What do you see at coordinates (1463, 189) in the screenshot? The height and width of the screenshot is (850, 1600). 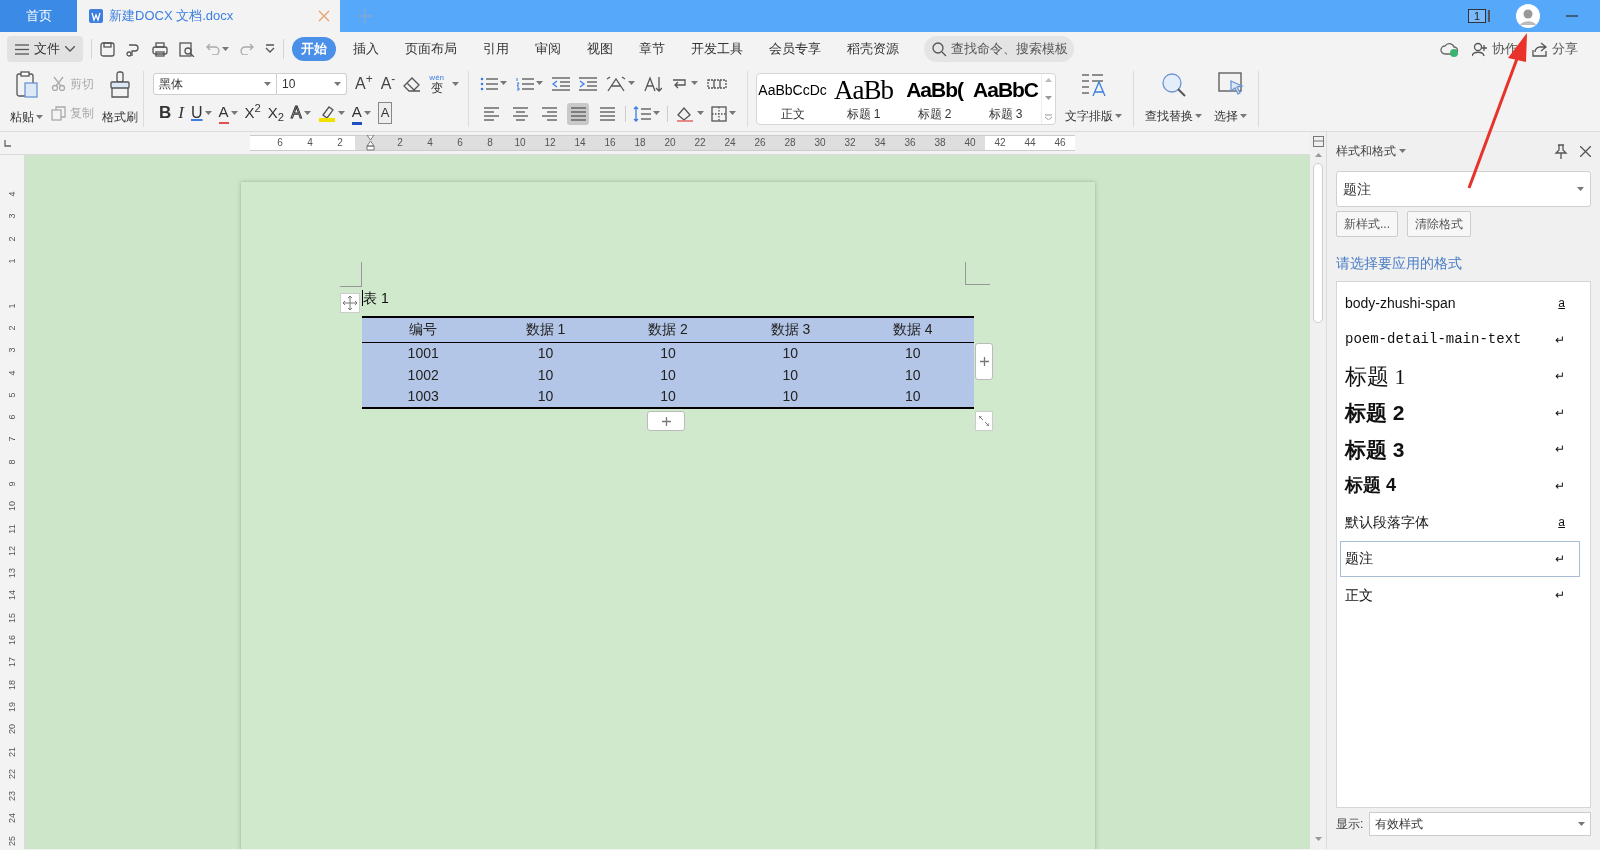 I see `style-dropdown: 题注` at bounding box center [1463, 189].